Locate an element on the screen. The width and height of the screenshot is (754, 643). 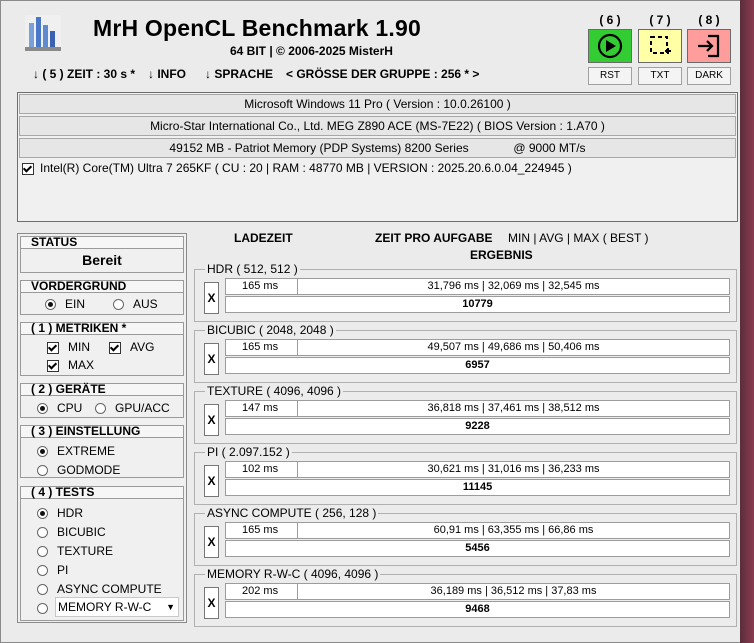
test-pi-radio: PI is located at coordinates (52, 570).